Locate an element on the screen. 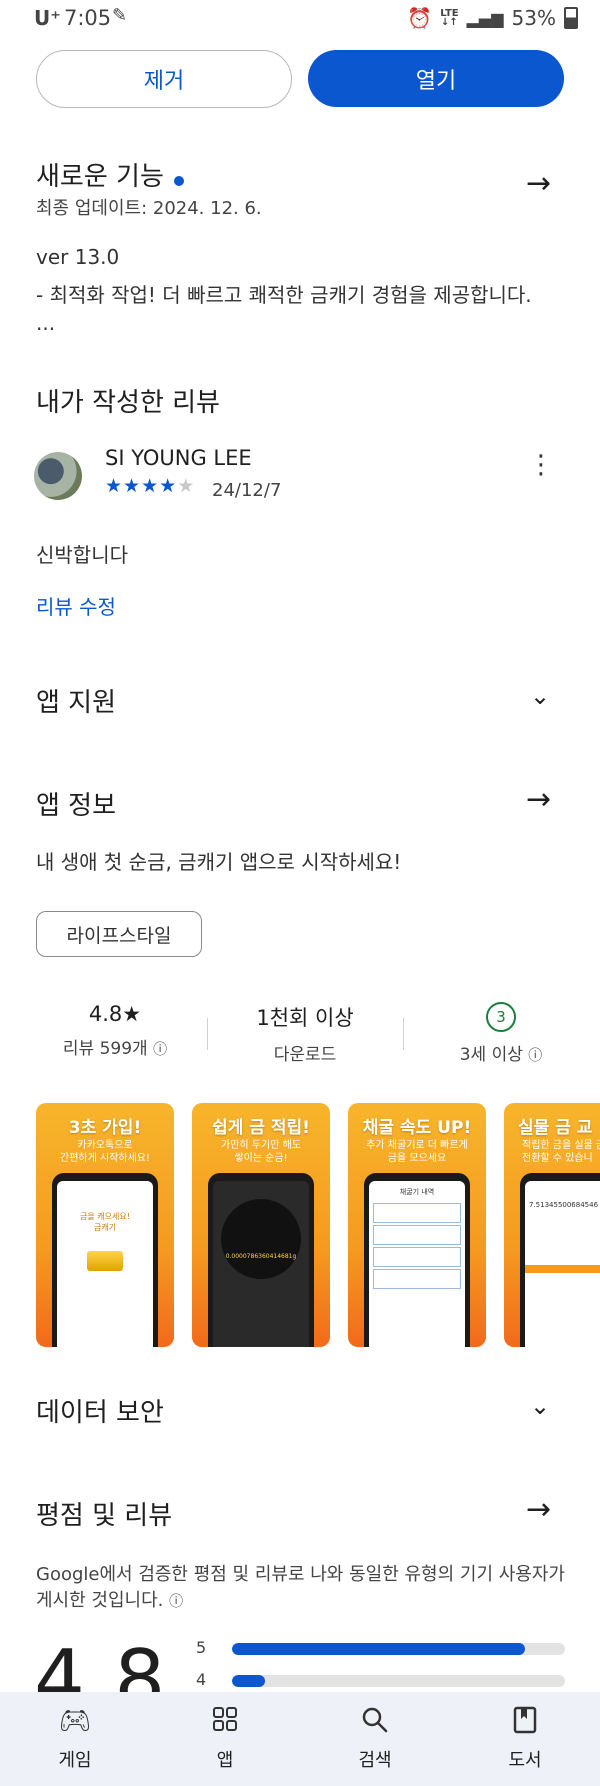 This screenshot has height=1786, width=600. age-rating-label: 3세 이상 is located at coordinates (491, 1055).